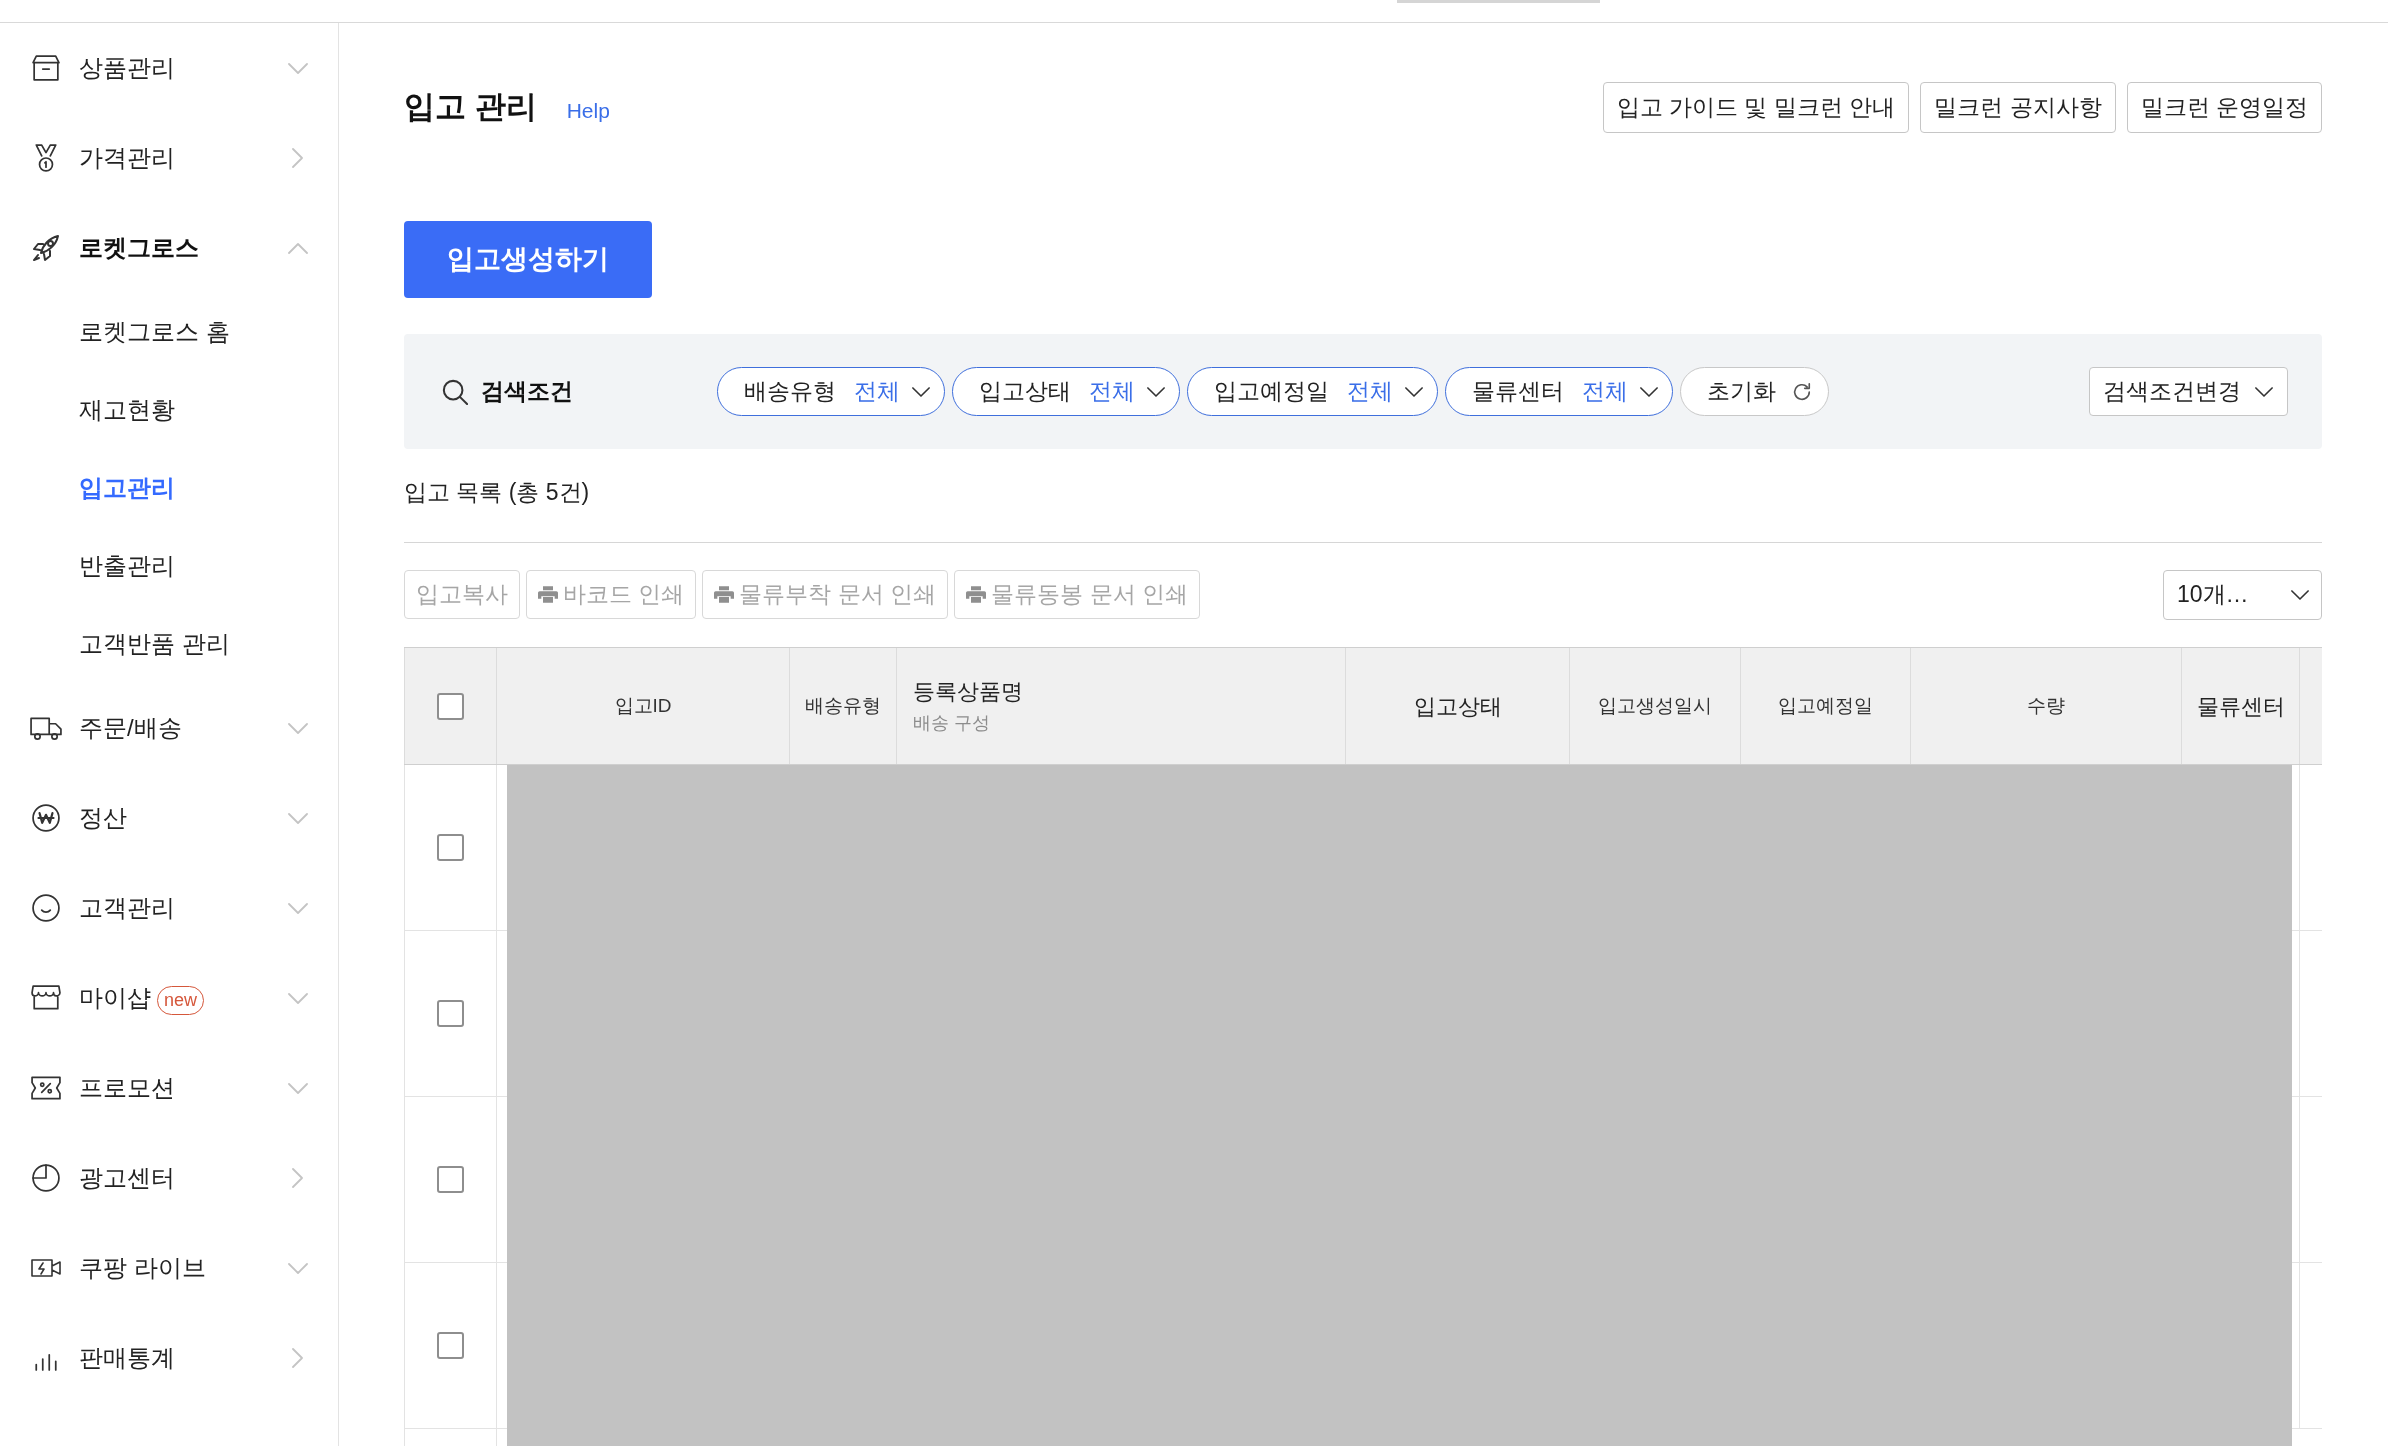 This screenshot has height=1446, width=2388. I want to click on sidebar-item: 고객관리, so click(169, 908).